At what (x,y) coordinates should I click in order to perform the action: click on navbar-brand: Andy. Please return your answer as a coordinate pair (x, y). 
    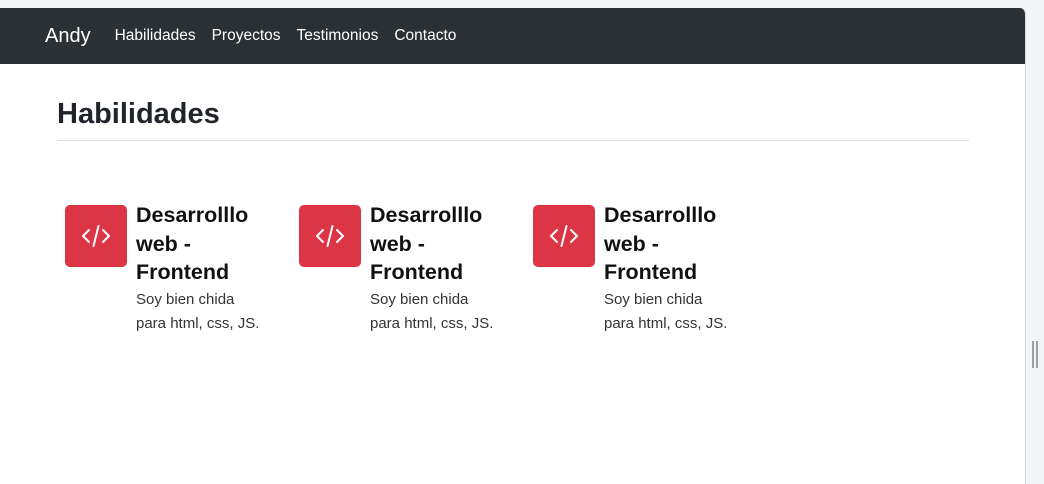
    Looking at the image, I should click on (68, 36).